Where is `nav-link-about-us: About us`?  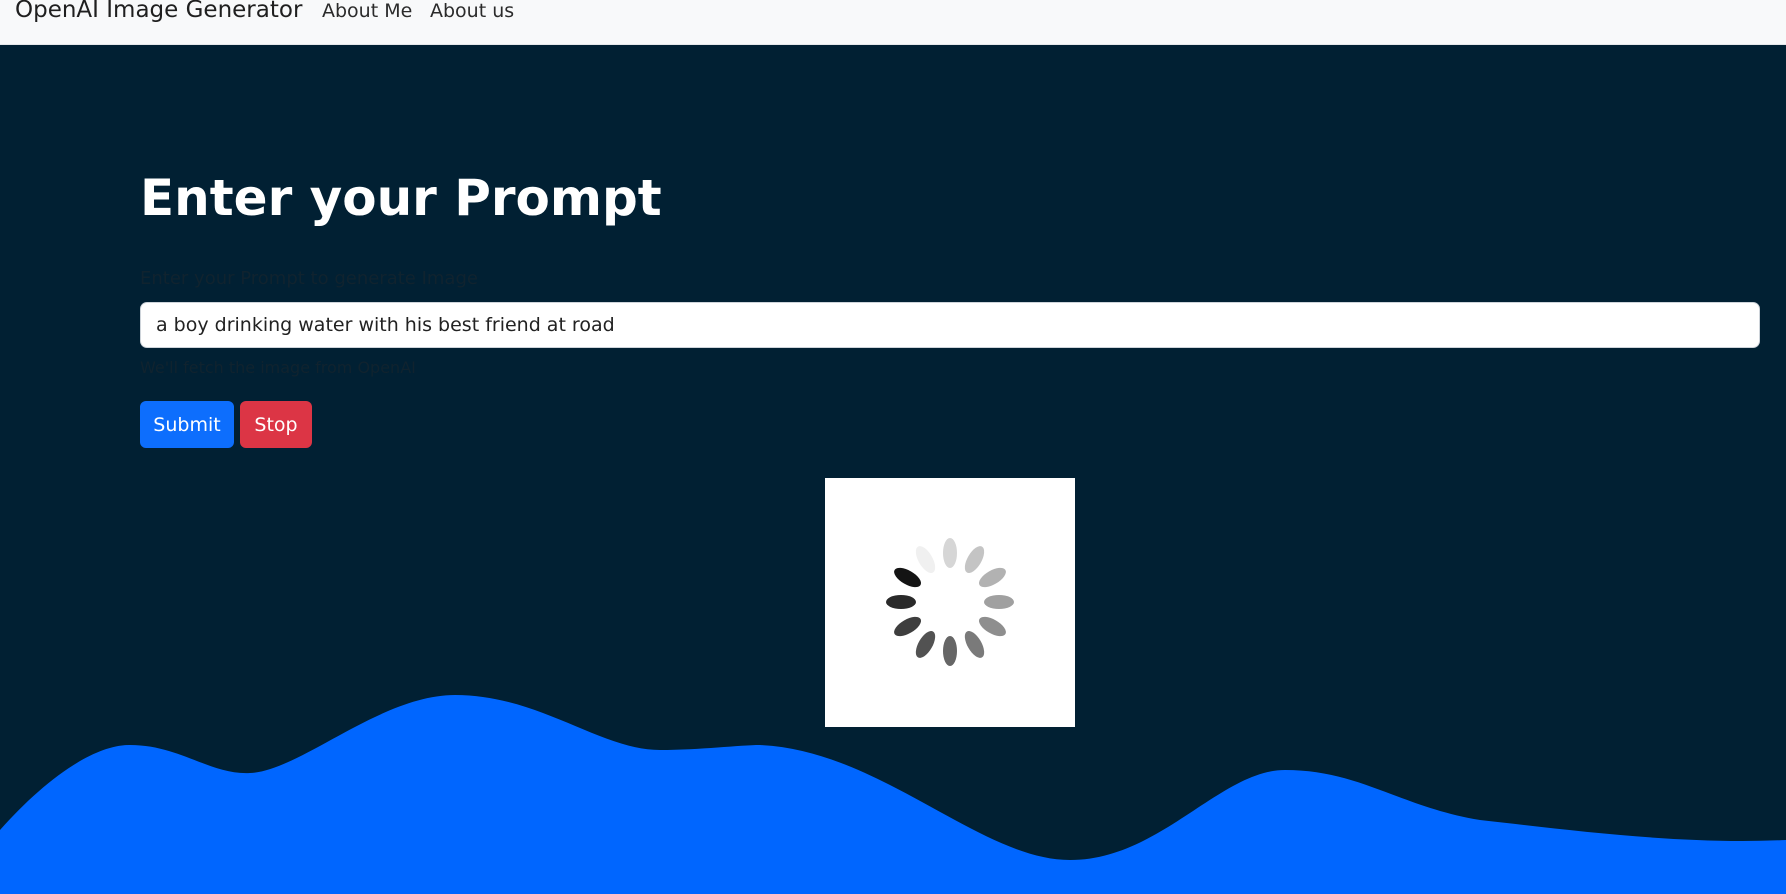 nav-link-about-us: About us is located at coordinates (472, 11).